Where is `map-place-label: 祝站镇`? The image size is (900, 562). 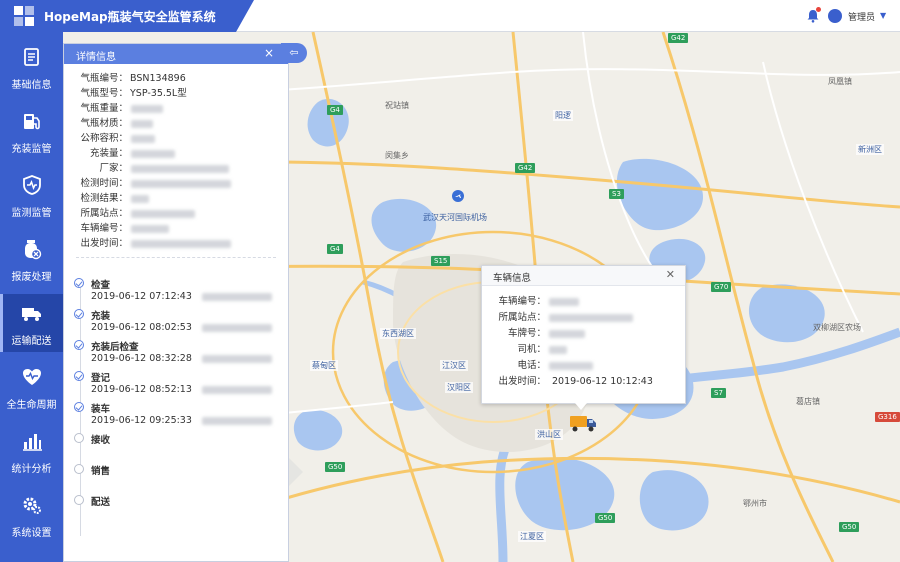 map-place-label: 祝站镇 is located at coordinates (397, 105).